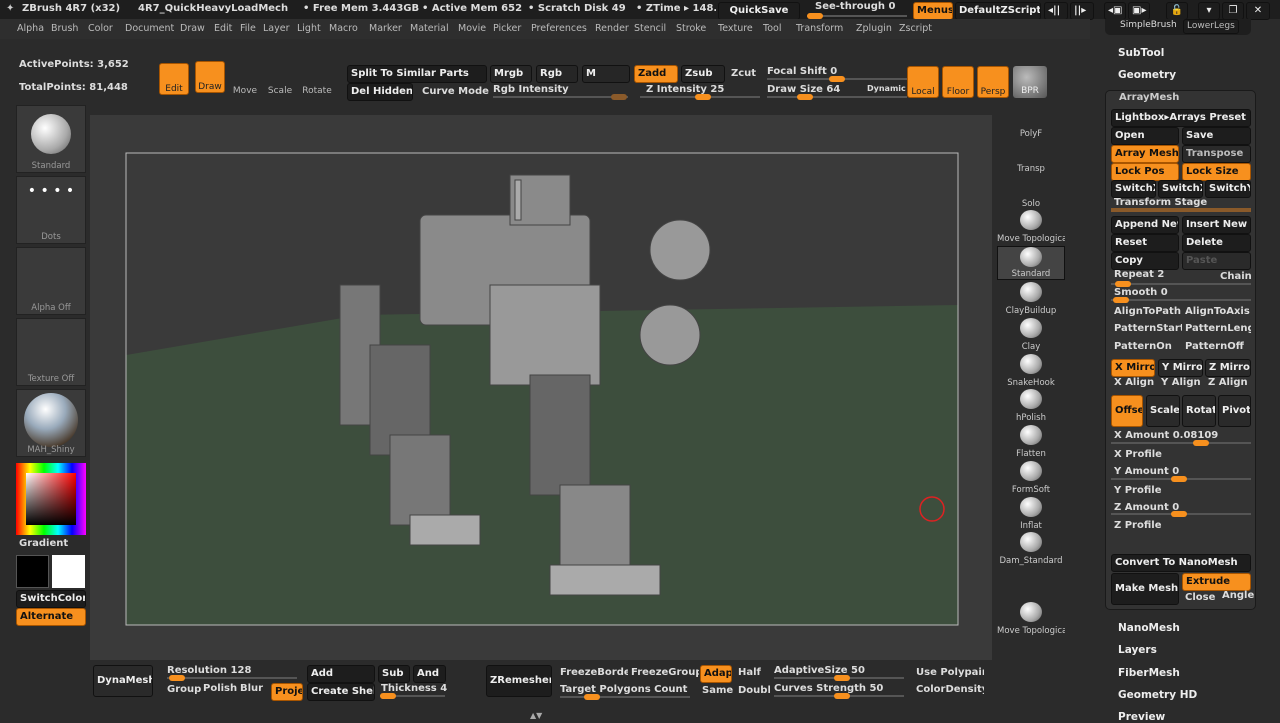 The width and height of the screenshot is (1280, 723). I want to click on gradient-toggle: Gradient, so click(43, 543).